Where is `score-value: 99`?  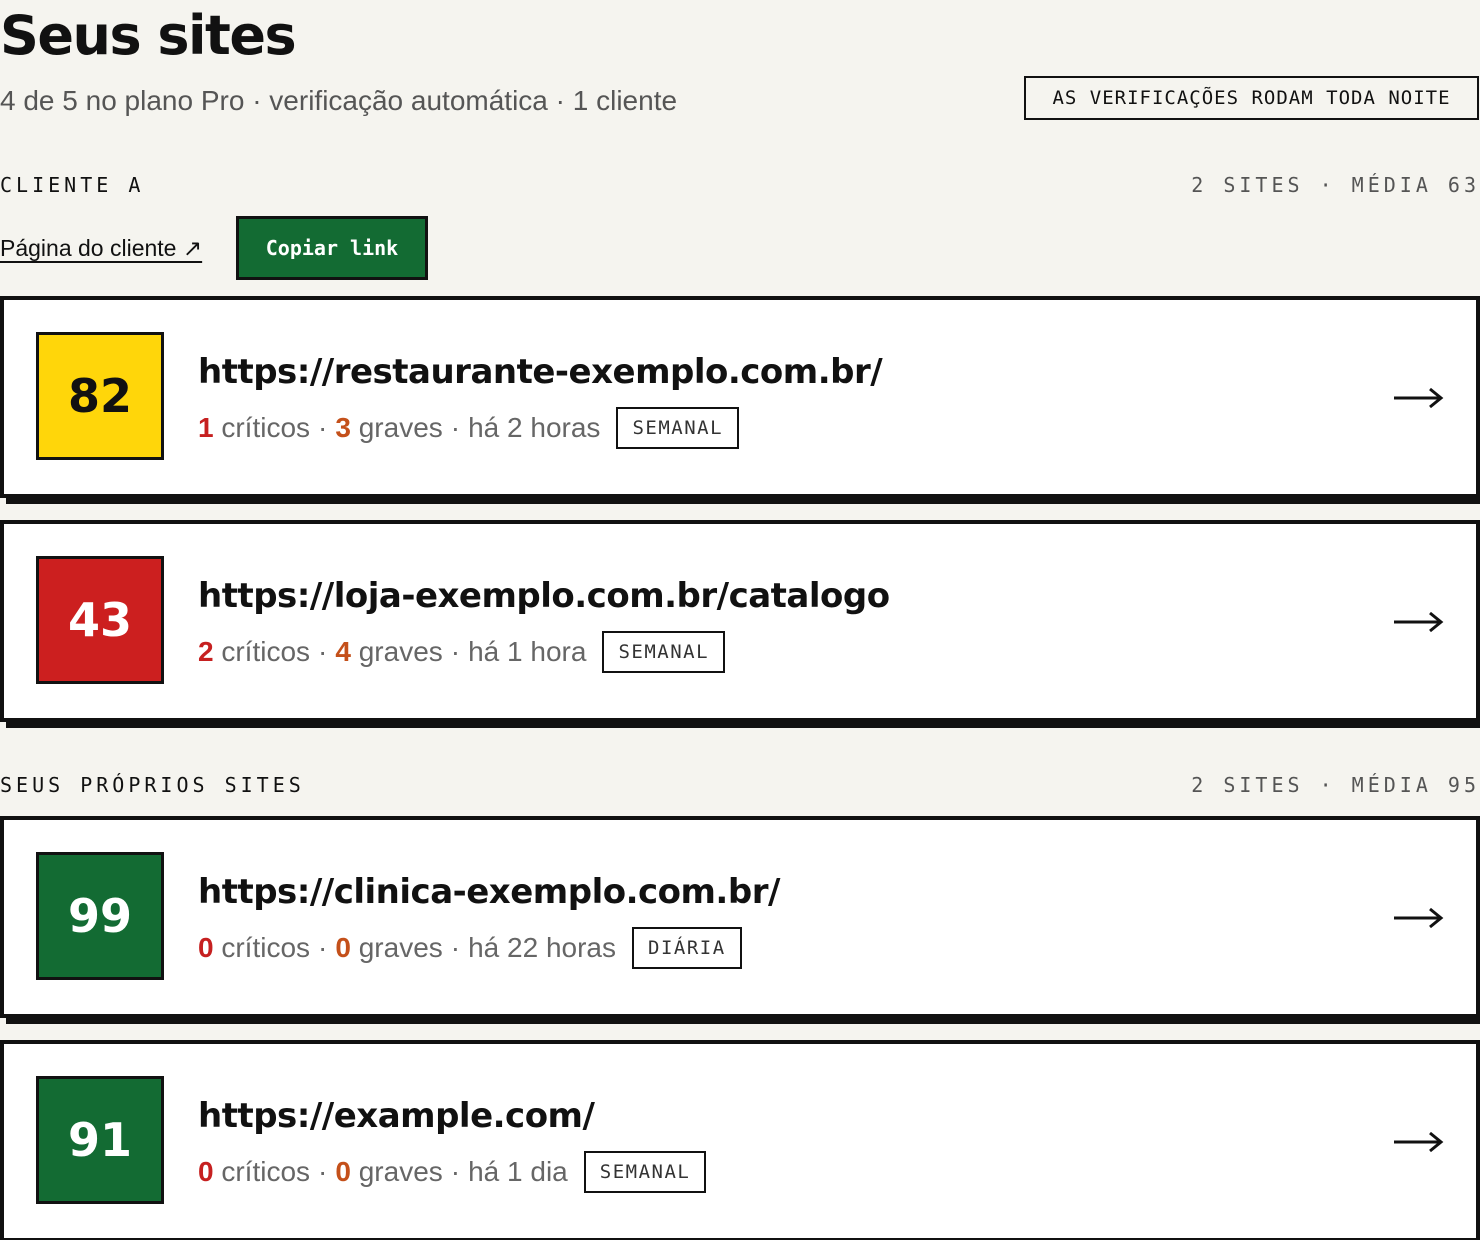
score-value: 99 is located at coordinates (99, 916).